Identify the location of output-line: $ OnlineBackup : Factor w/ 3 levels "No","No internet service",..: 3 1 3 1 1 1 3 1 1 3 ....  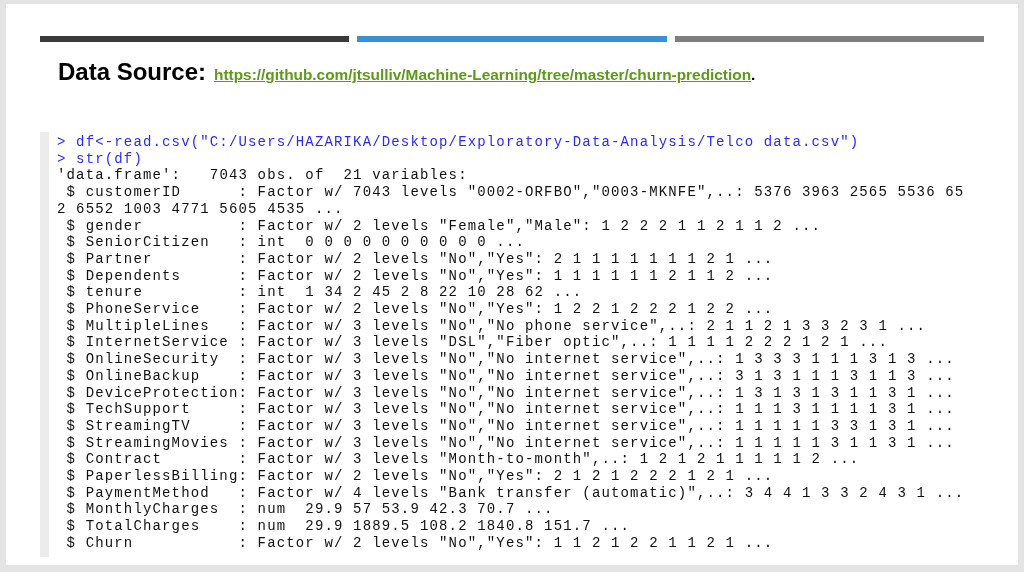
(510, 376).